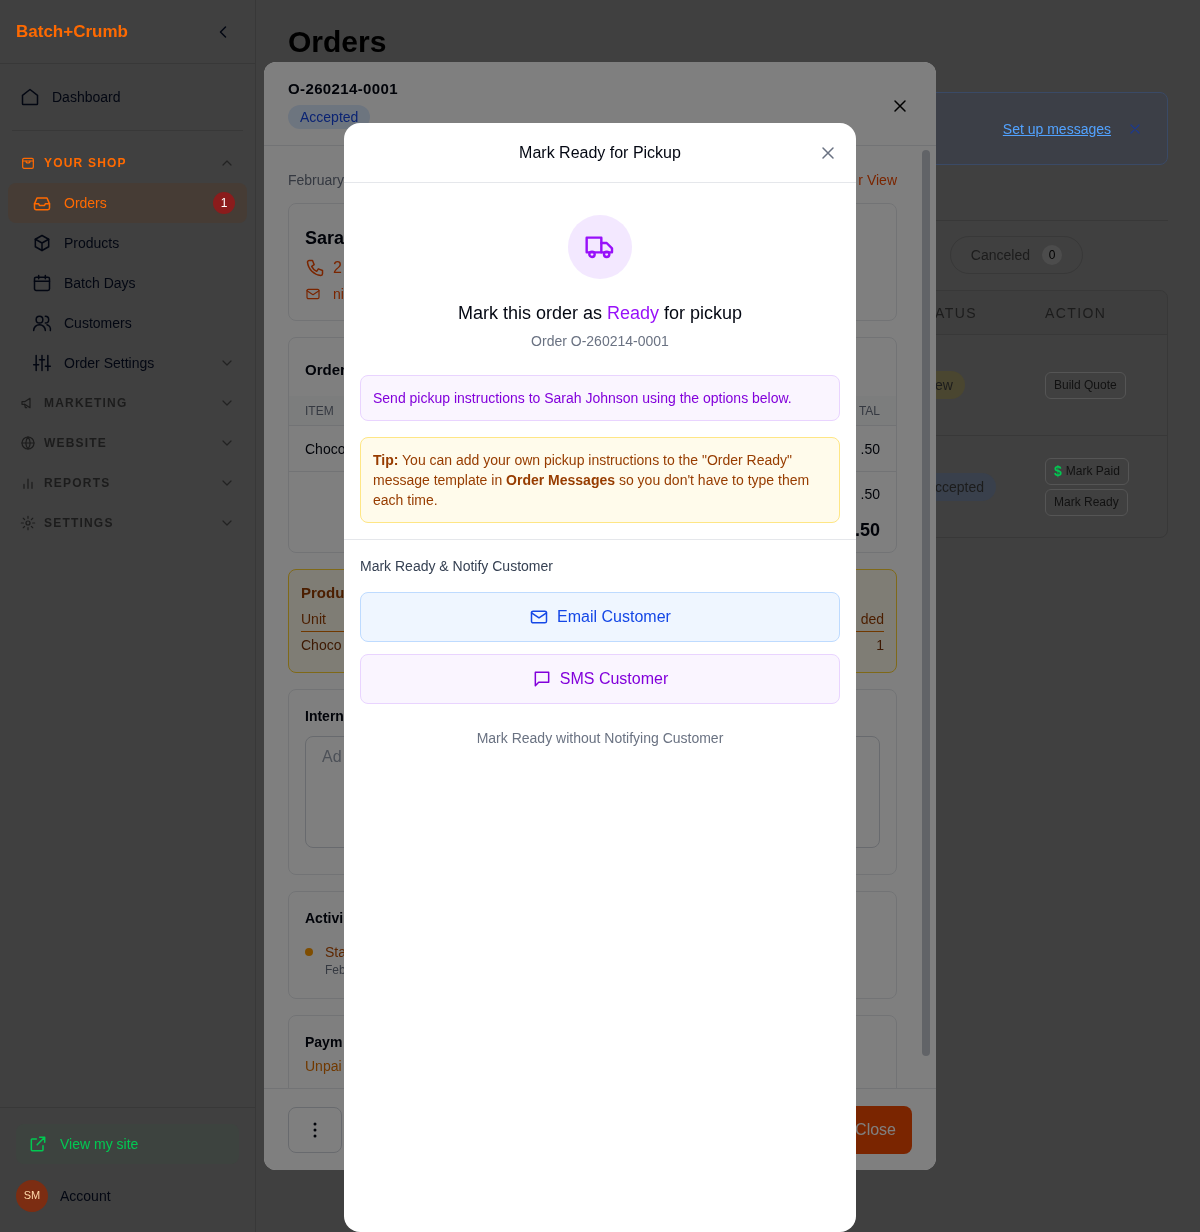  I want to click on card-title: Order, so click(325, 370).